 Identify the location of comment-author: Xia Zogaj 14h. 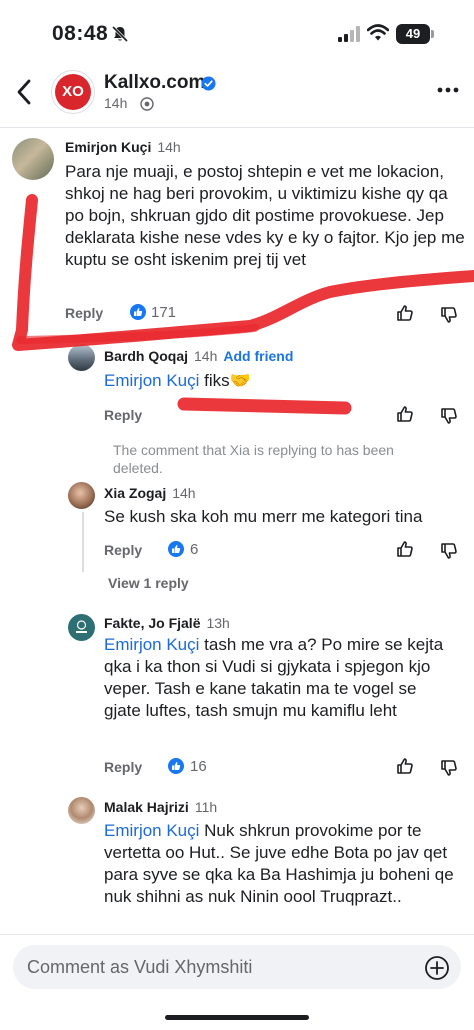
(150, 493).